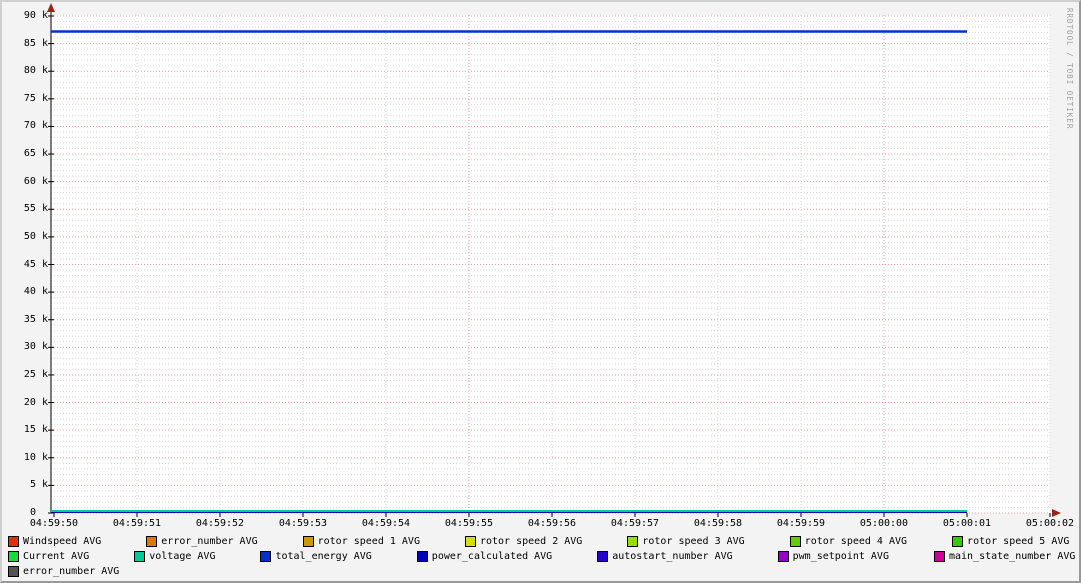 The height and width of the screenshot is (583, 1081). What do you see at coordinates (672, 556) in the screenshot?
I see `legend-label: autostart_number AVG` at bounding box center [672, 556].